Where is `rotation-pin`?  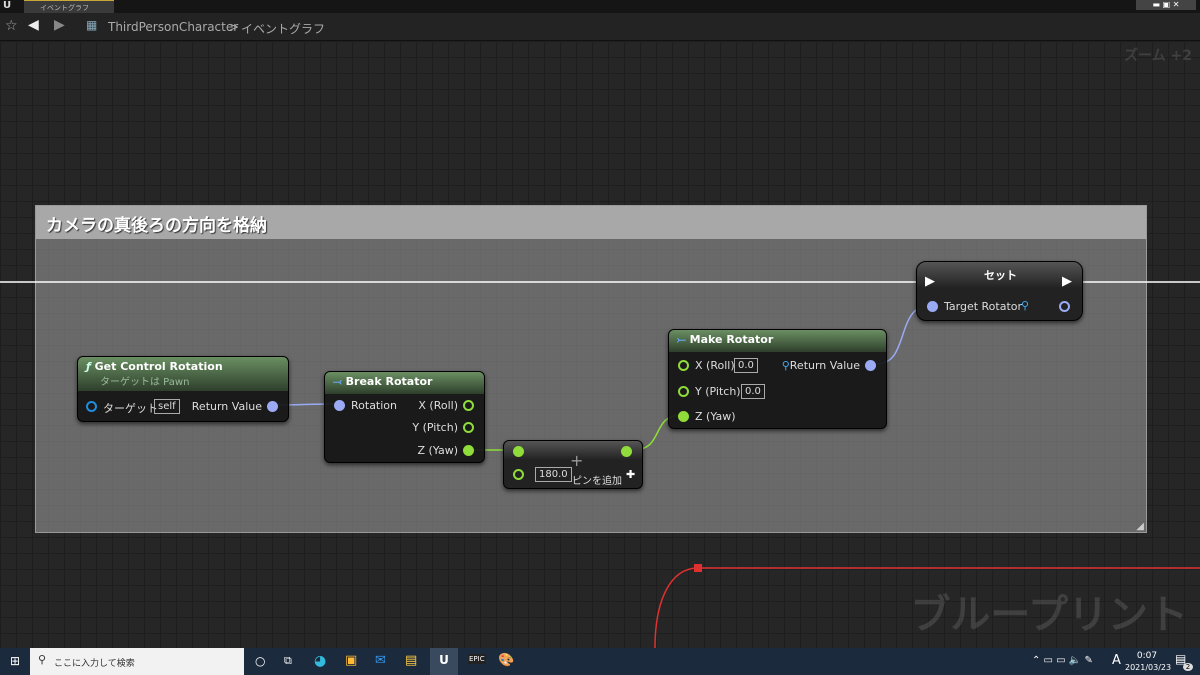
rotation-pin is located at coordinates (339, 405).